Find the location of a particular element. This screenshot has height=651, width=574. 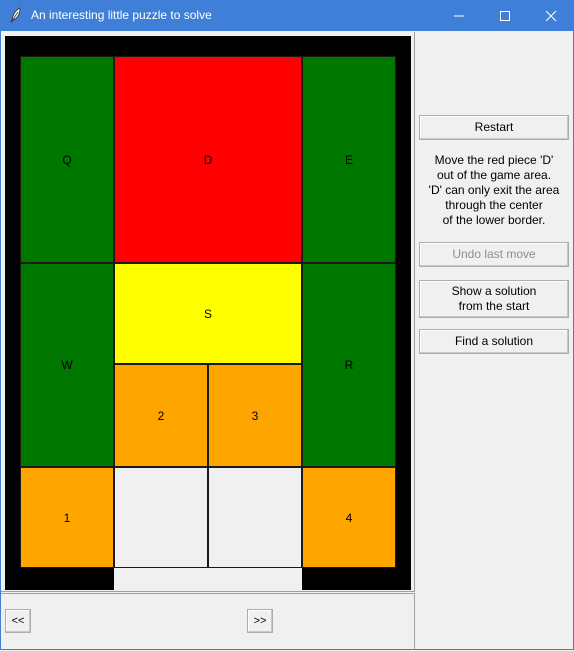

piece-label: R is located at coordinates (349, 365).